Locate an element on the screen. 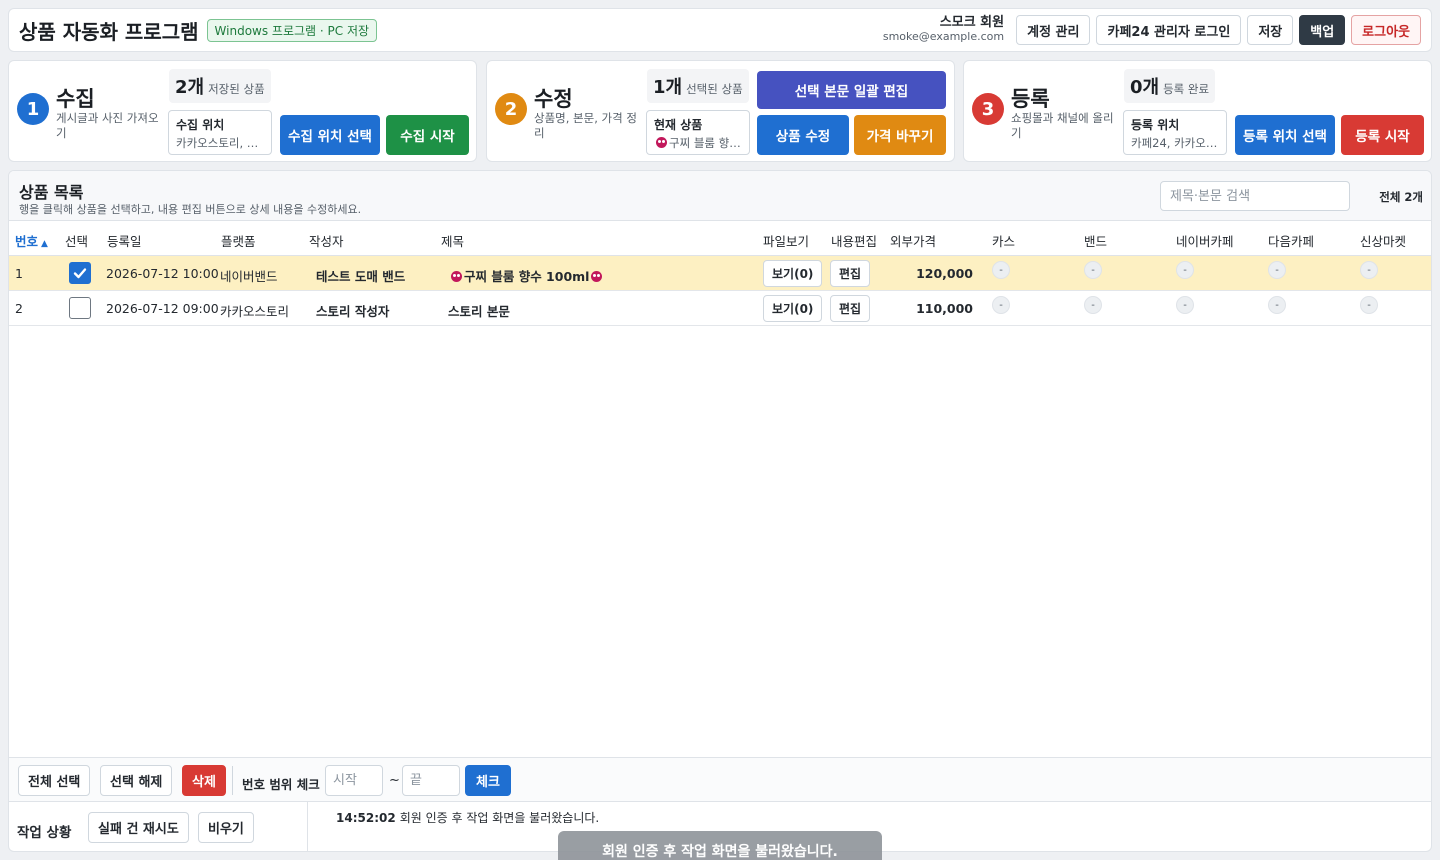 This screenshot has height=860, width=1440. row-title: 스토리 본문 is located at coordinates (479, 311).